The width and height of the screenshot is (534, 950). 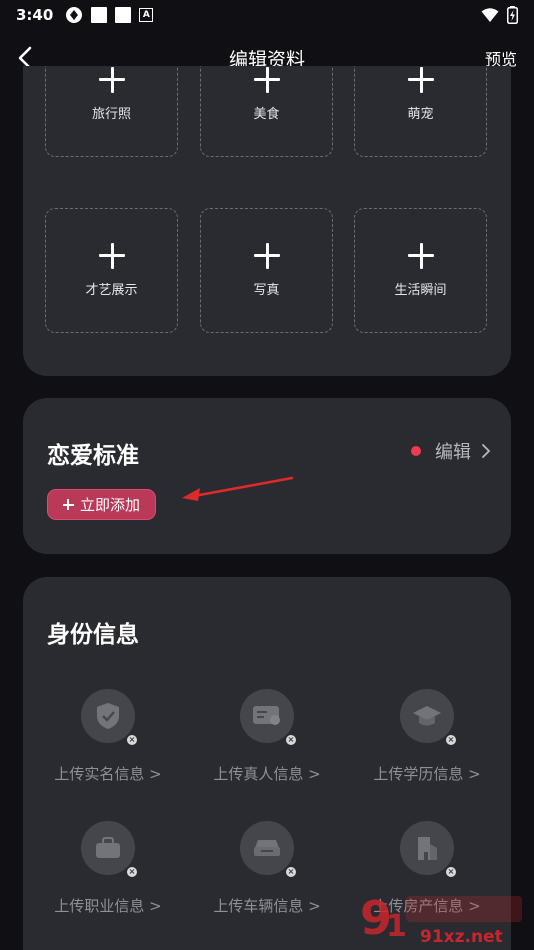 What do you see at coordinates (266, 715) in the screenshot?
I see `id-card-icon` at bounding box center [266, 715].